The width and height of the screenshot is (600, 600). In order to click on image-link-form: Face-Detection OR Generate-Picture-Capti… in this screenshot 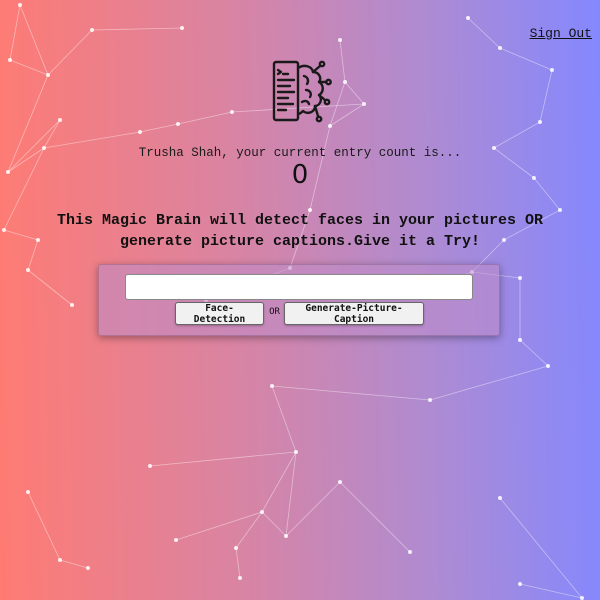, I will do `click(299, 300)`.